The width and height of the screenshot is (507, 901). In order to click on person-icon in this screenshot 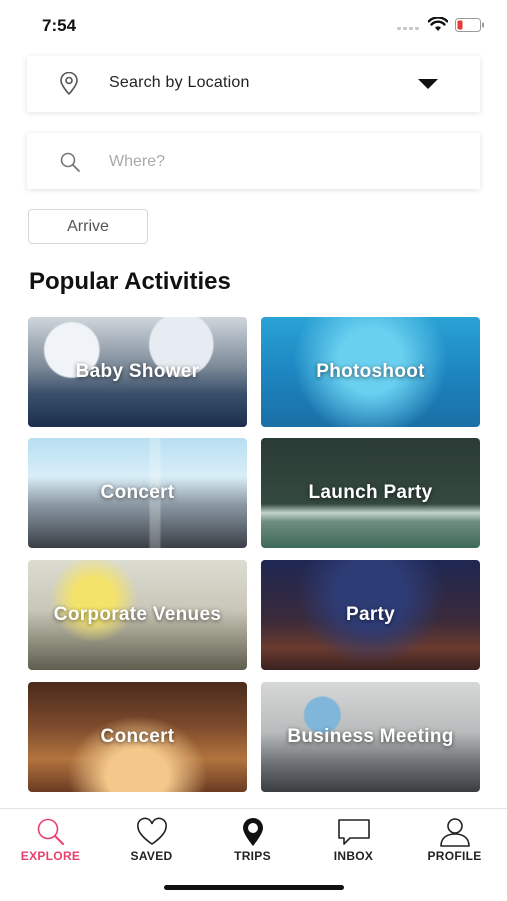, I will do `click(454, 832)`.